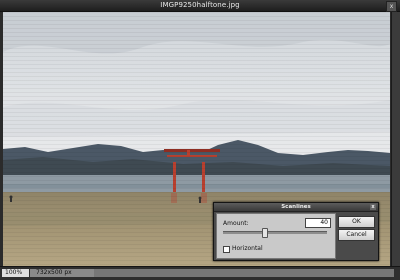 Image resolution: width=400 pixels, height=280 pixels. What do you see at coordinates (356, 222) in the screenshot?
I see `ok-button: OK` at bounding box center [356, 222].